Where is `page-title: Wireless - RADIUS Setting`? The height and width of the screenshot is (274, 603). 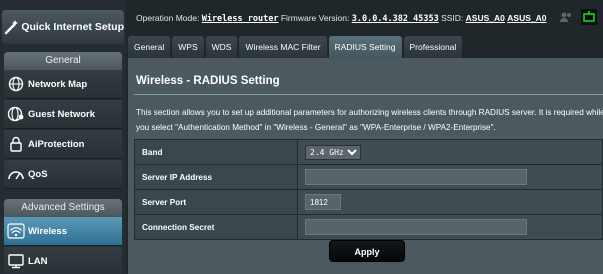
page-title: Wireless - RADIUS Setting is located at coordinates (208, 81).